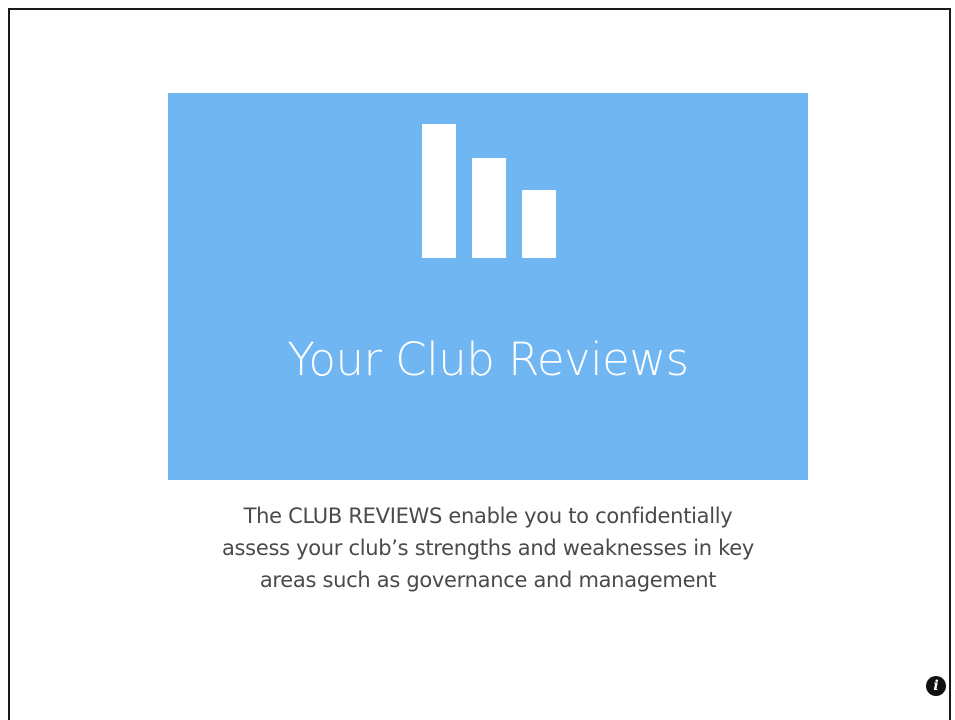 The width and height of the screenshot is (955, 720). Describe the element at coordinates (488, 580) in the screenshot. I see `description-line: areas such as governance and management` at that location.